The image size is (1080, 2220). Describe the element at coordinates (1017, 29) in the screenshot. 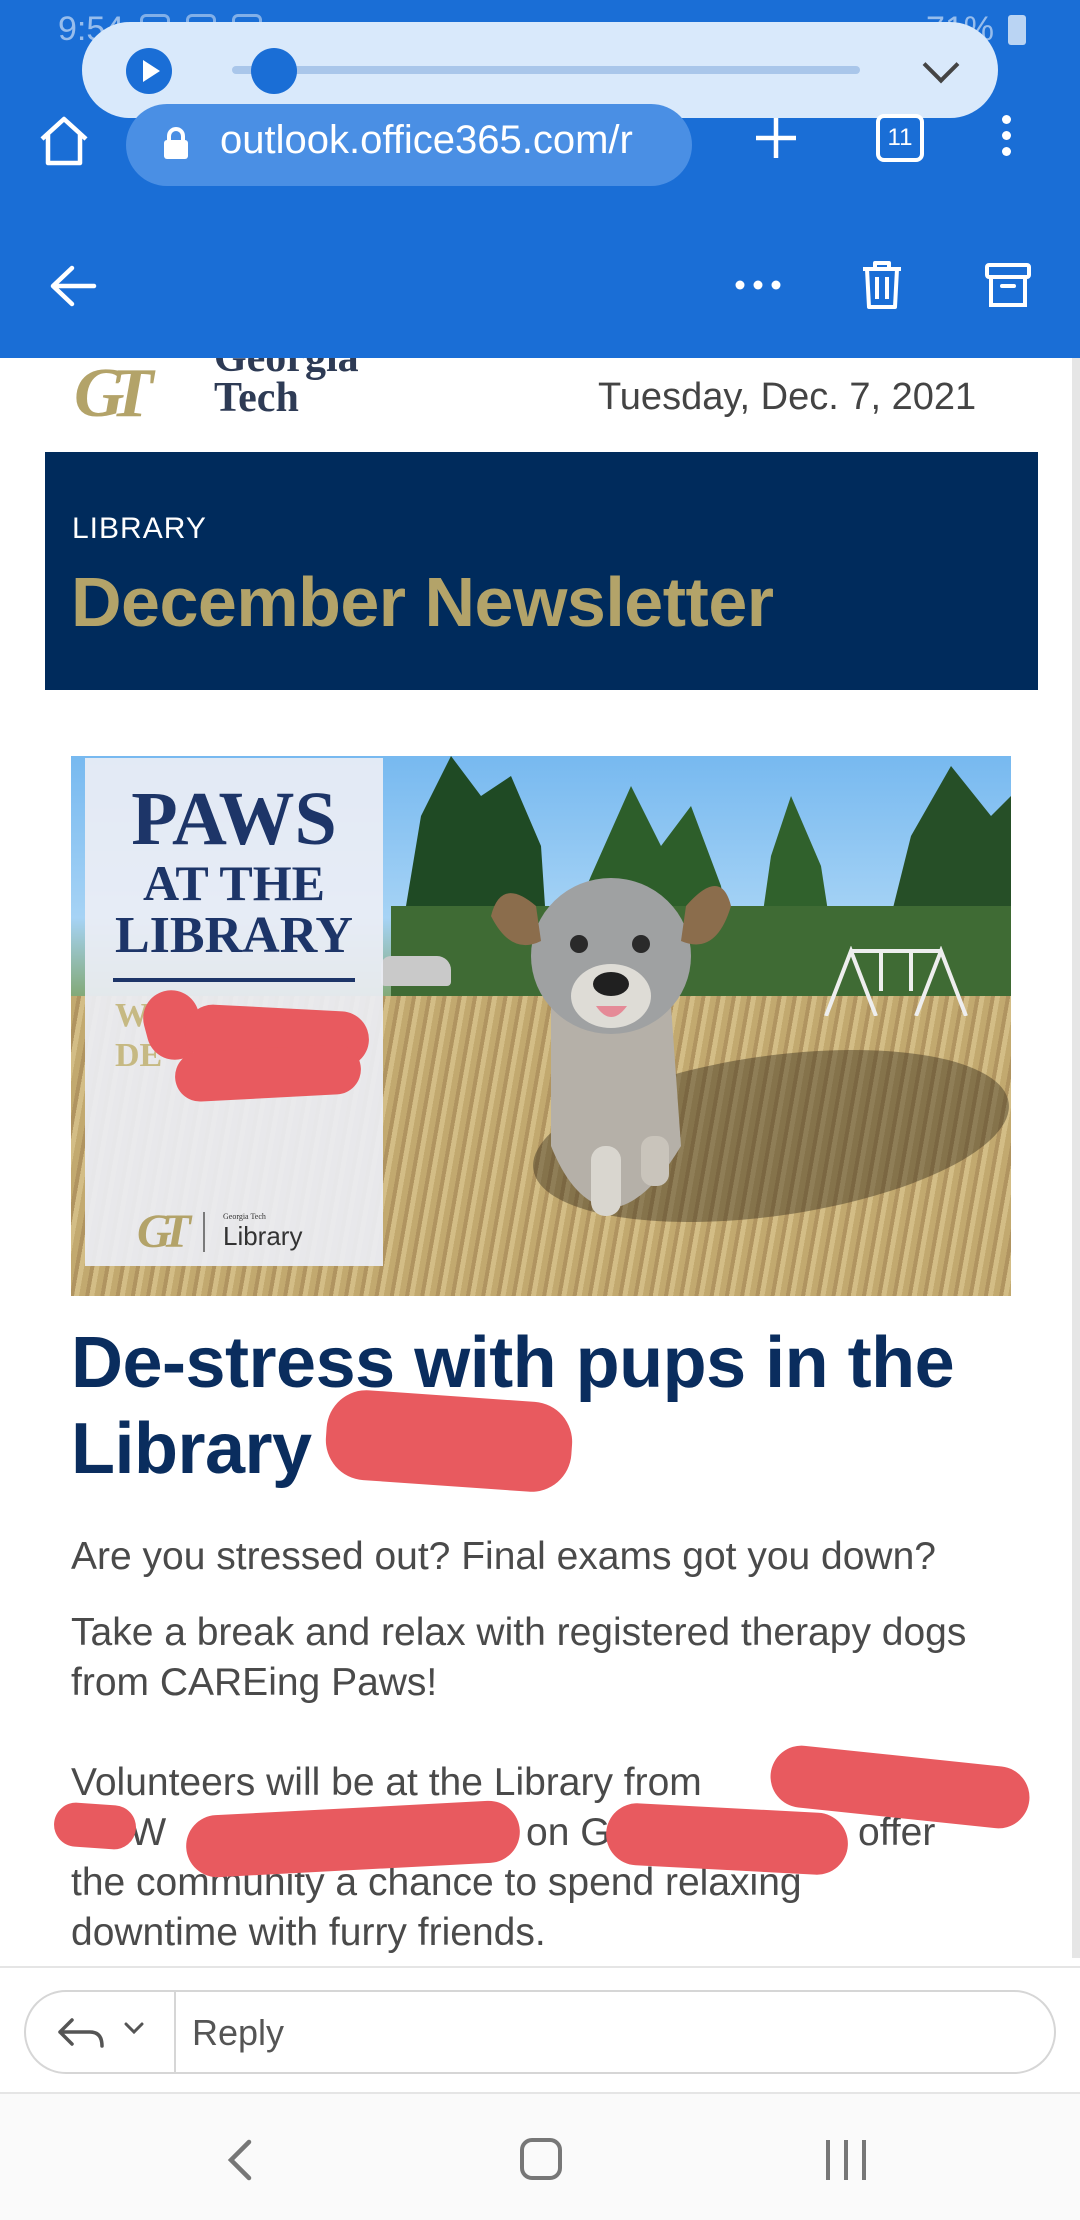

I see `battery-icon` at that location.